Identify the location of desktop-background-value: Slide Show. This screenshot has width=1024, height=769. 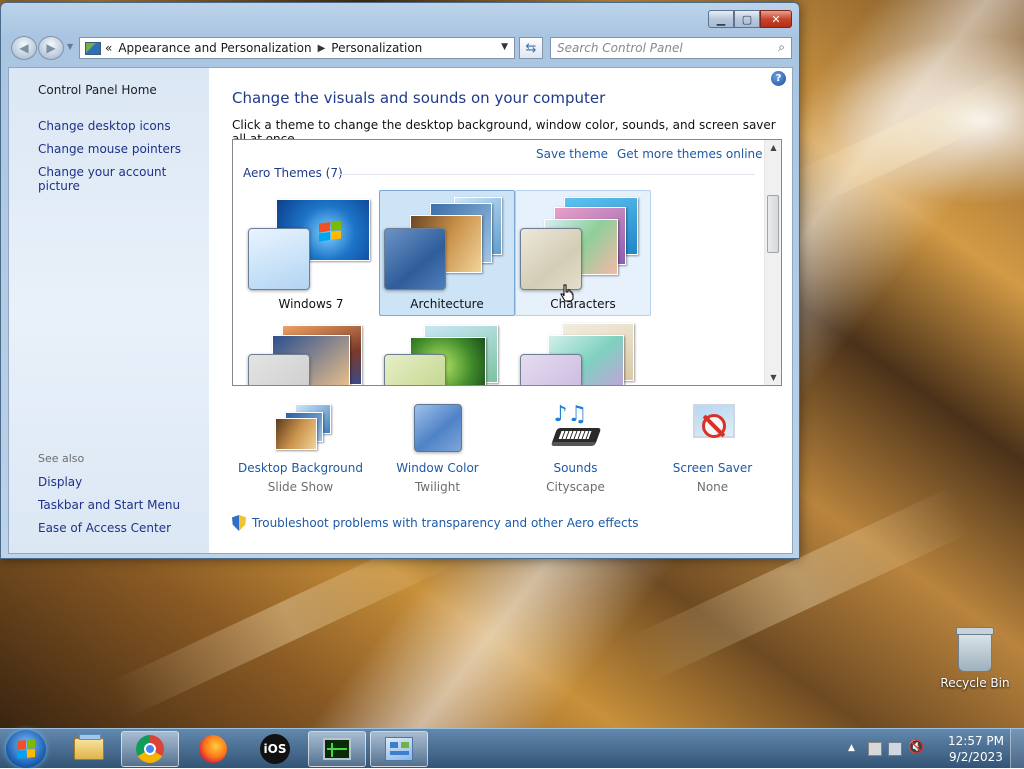
(300, 487).